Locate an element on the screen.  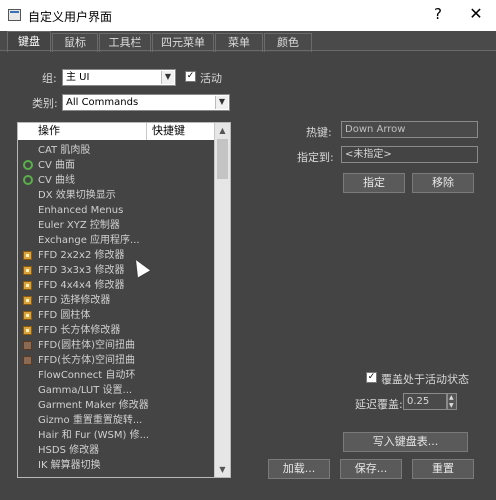
list-item: FFD 2x2x2 修改器 is located at coordinates (116, 255).